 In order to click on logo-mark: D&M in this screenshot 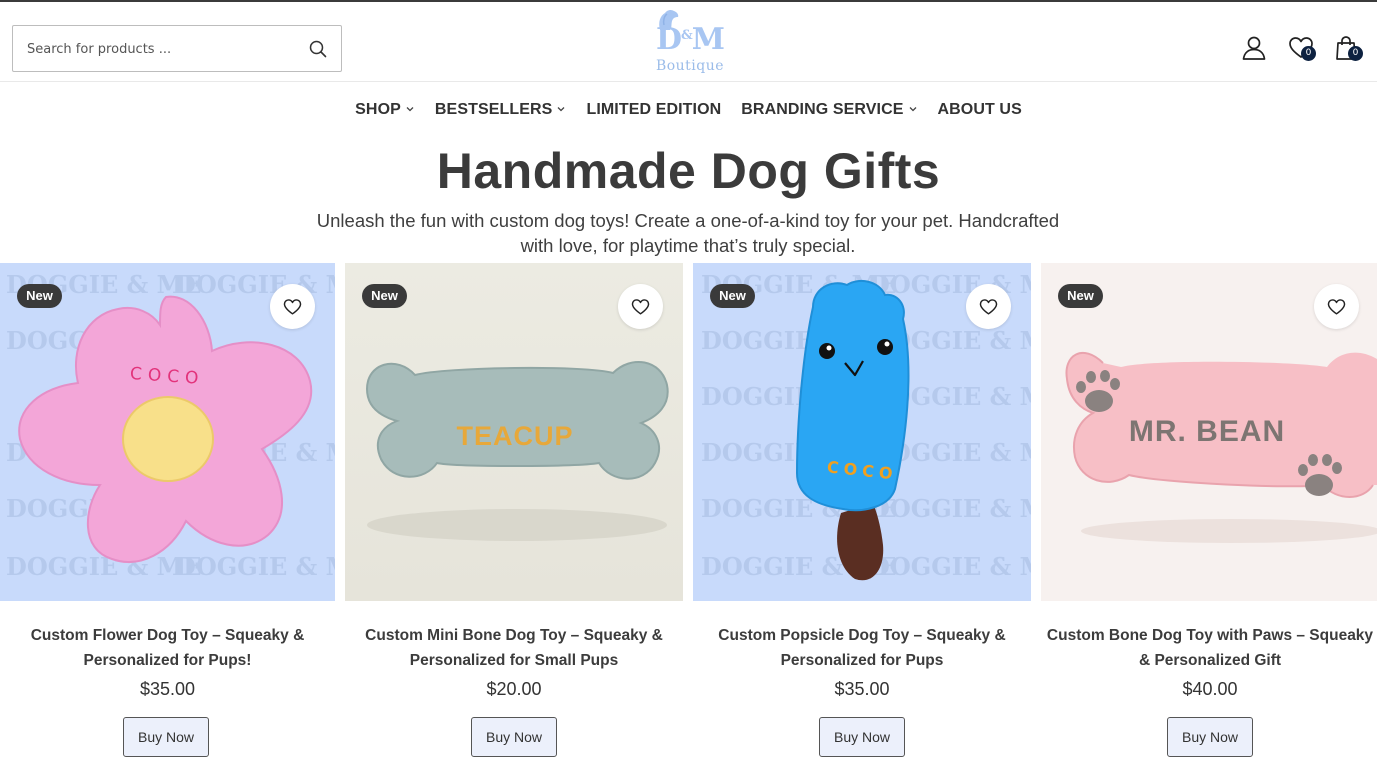, I will do `click(690, 39)`.